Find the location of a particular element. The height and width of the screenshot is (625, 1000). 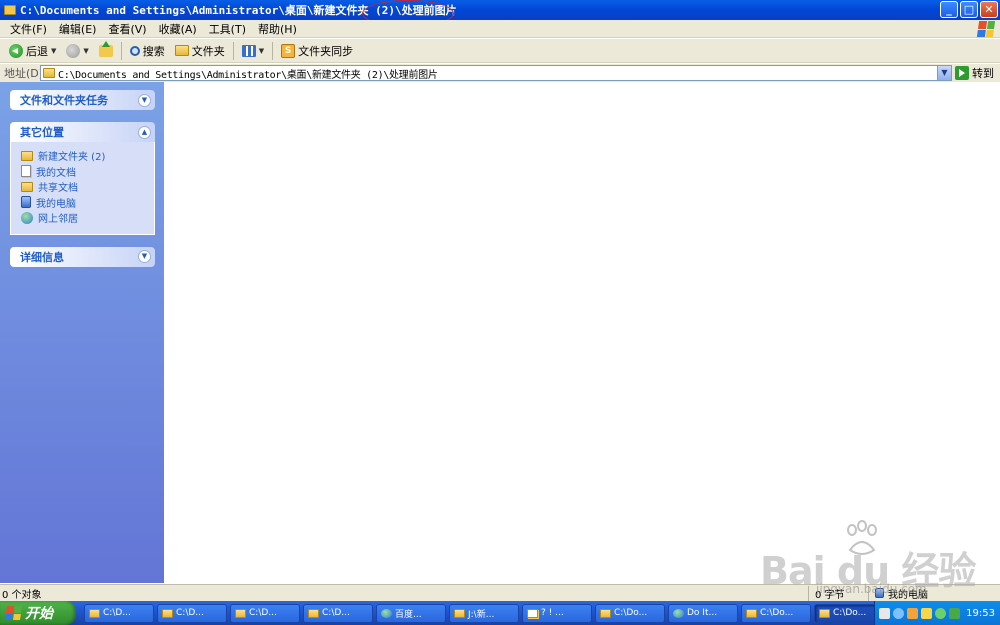

panel-title: 详细信息 is located at coordinates (42, 257).